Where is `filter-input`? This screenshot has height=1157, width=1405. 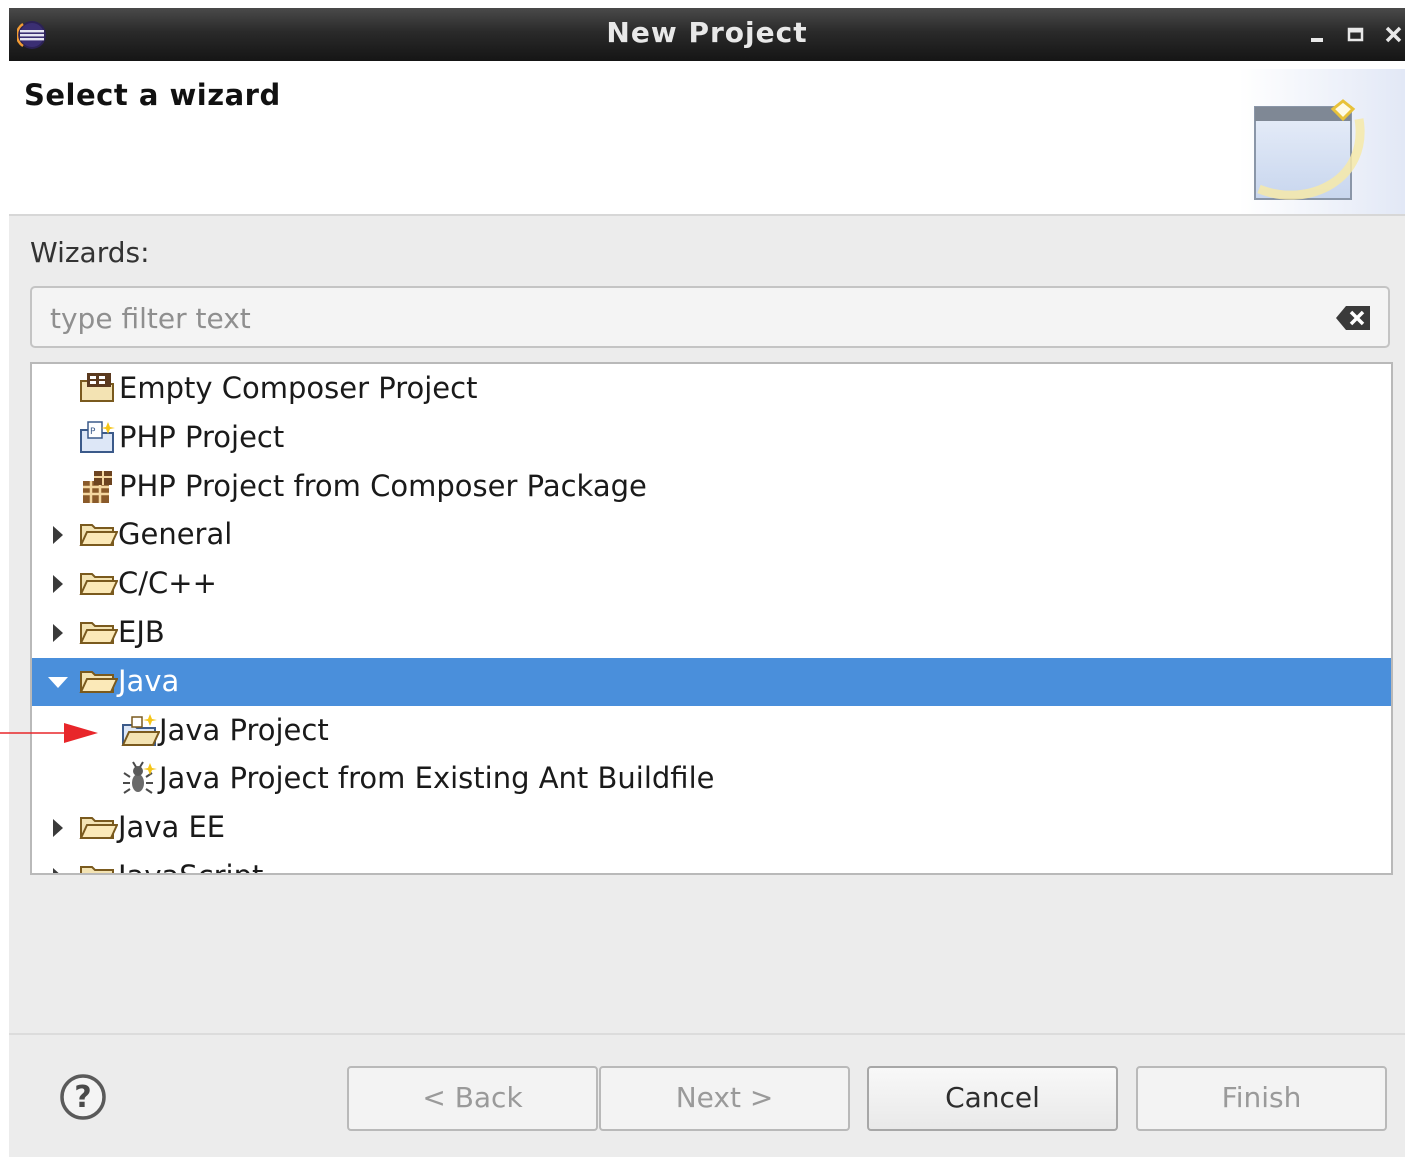 filter-input is located at coordinates (685, 318).